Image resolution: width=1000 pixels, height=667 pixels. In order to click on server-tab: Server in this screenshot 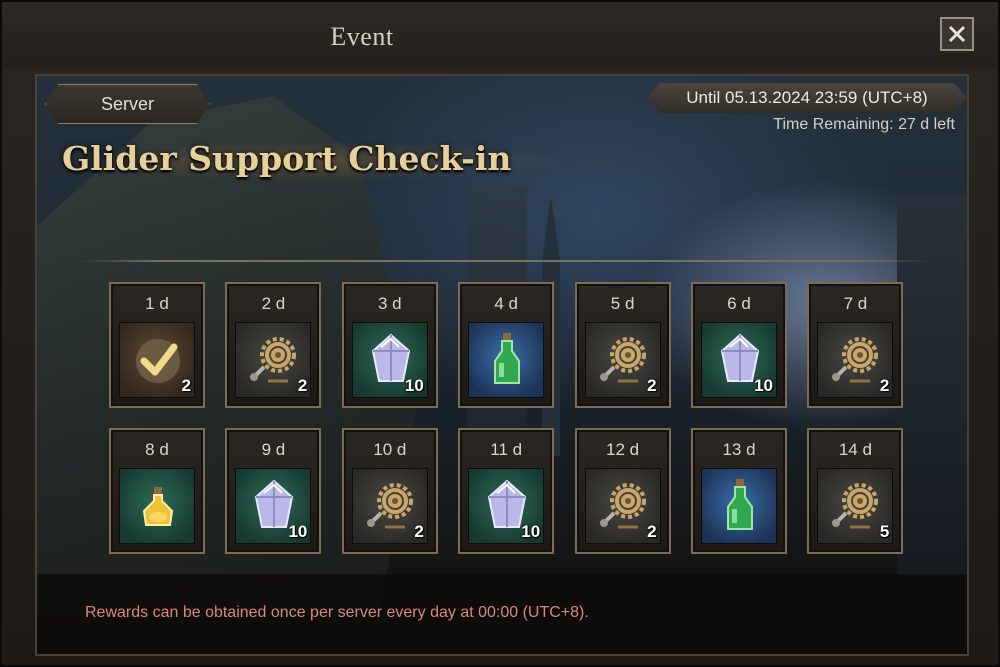, I will do `click(127, 104)`.